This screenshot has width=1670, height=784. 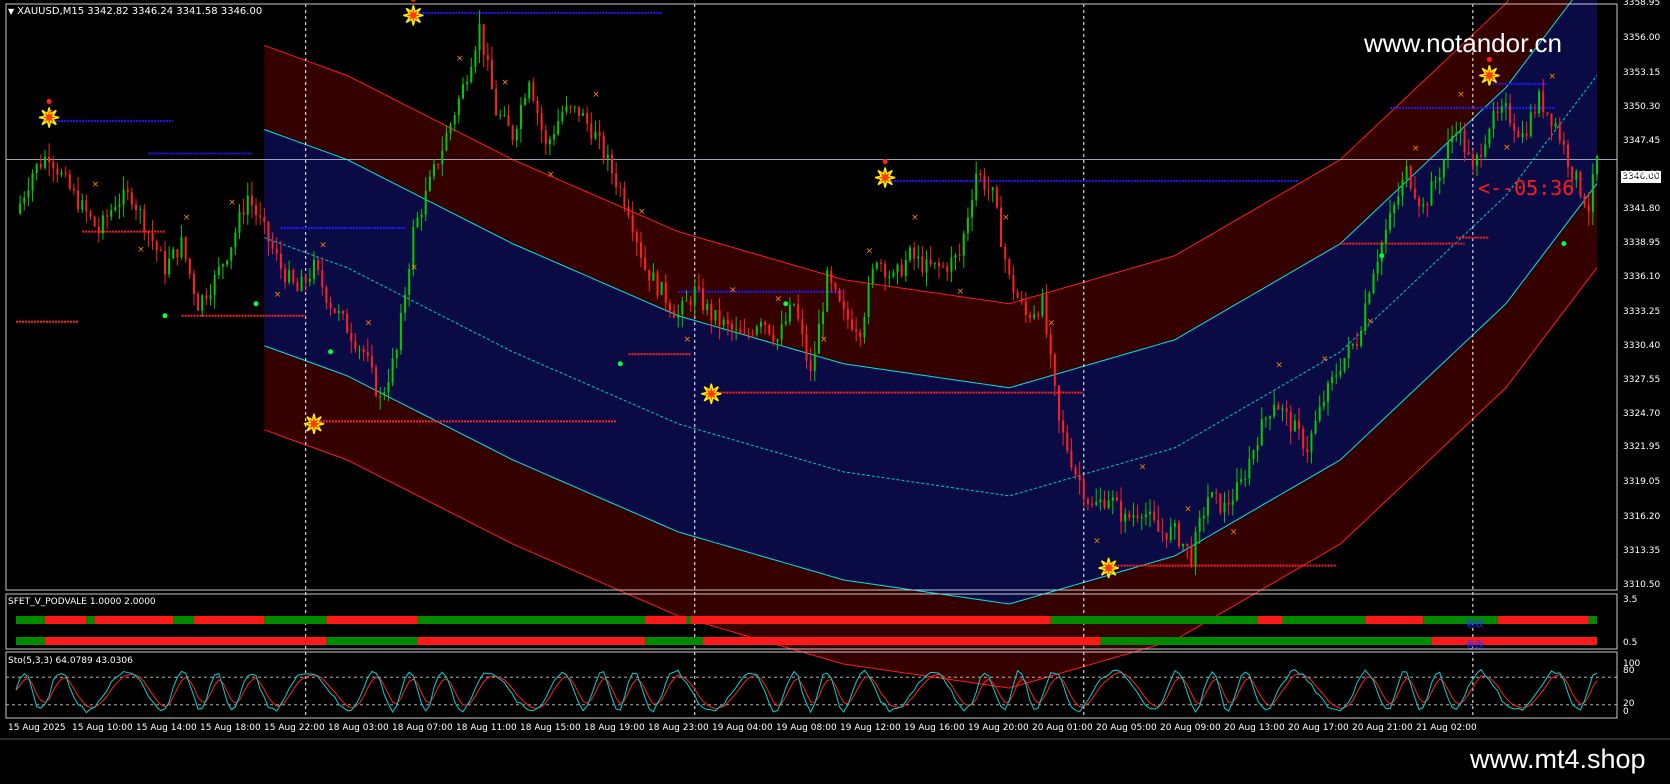 I want to click on podvale-segment-row2, so click(x=185, y=641).